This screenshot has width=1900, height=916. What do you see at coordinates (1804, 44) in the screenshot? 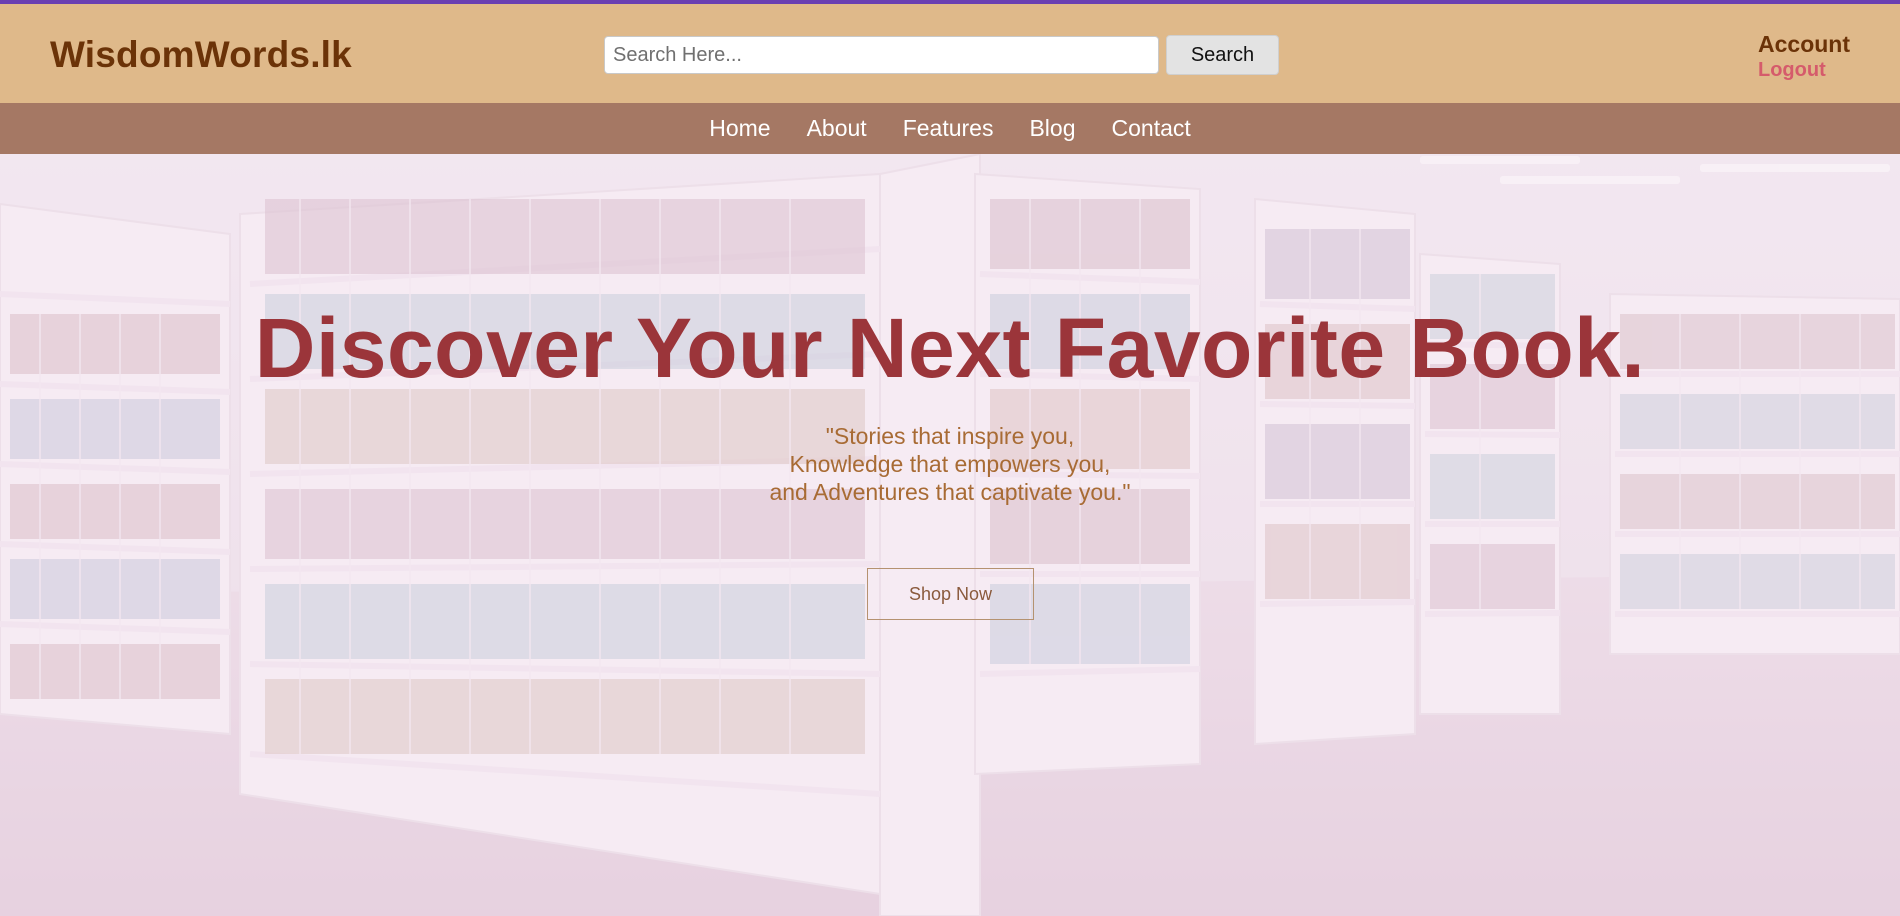
I see `account-link: Account` at bounding box center [1804, 44].